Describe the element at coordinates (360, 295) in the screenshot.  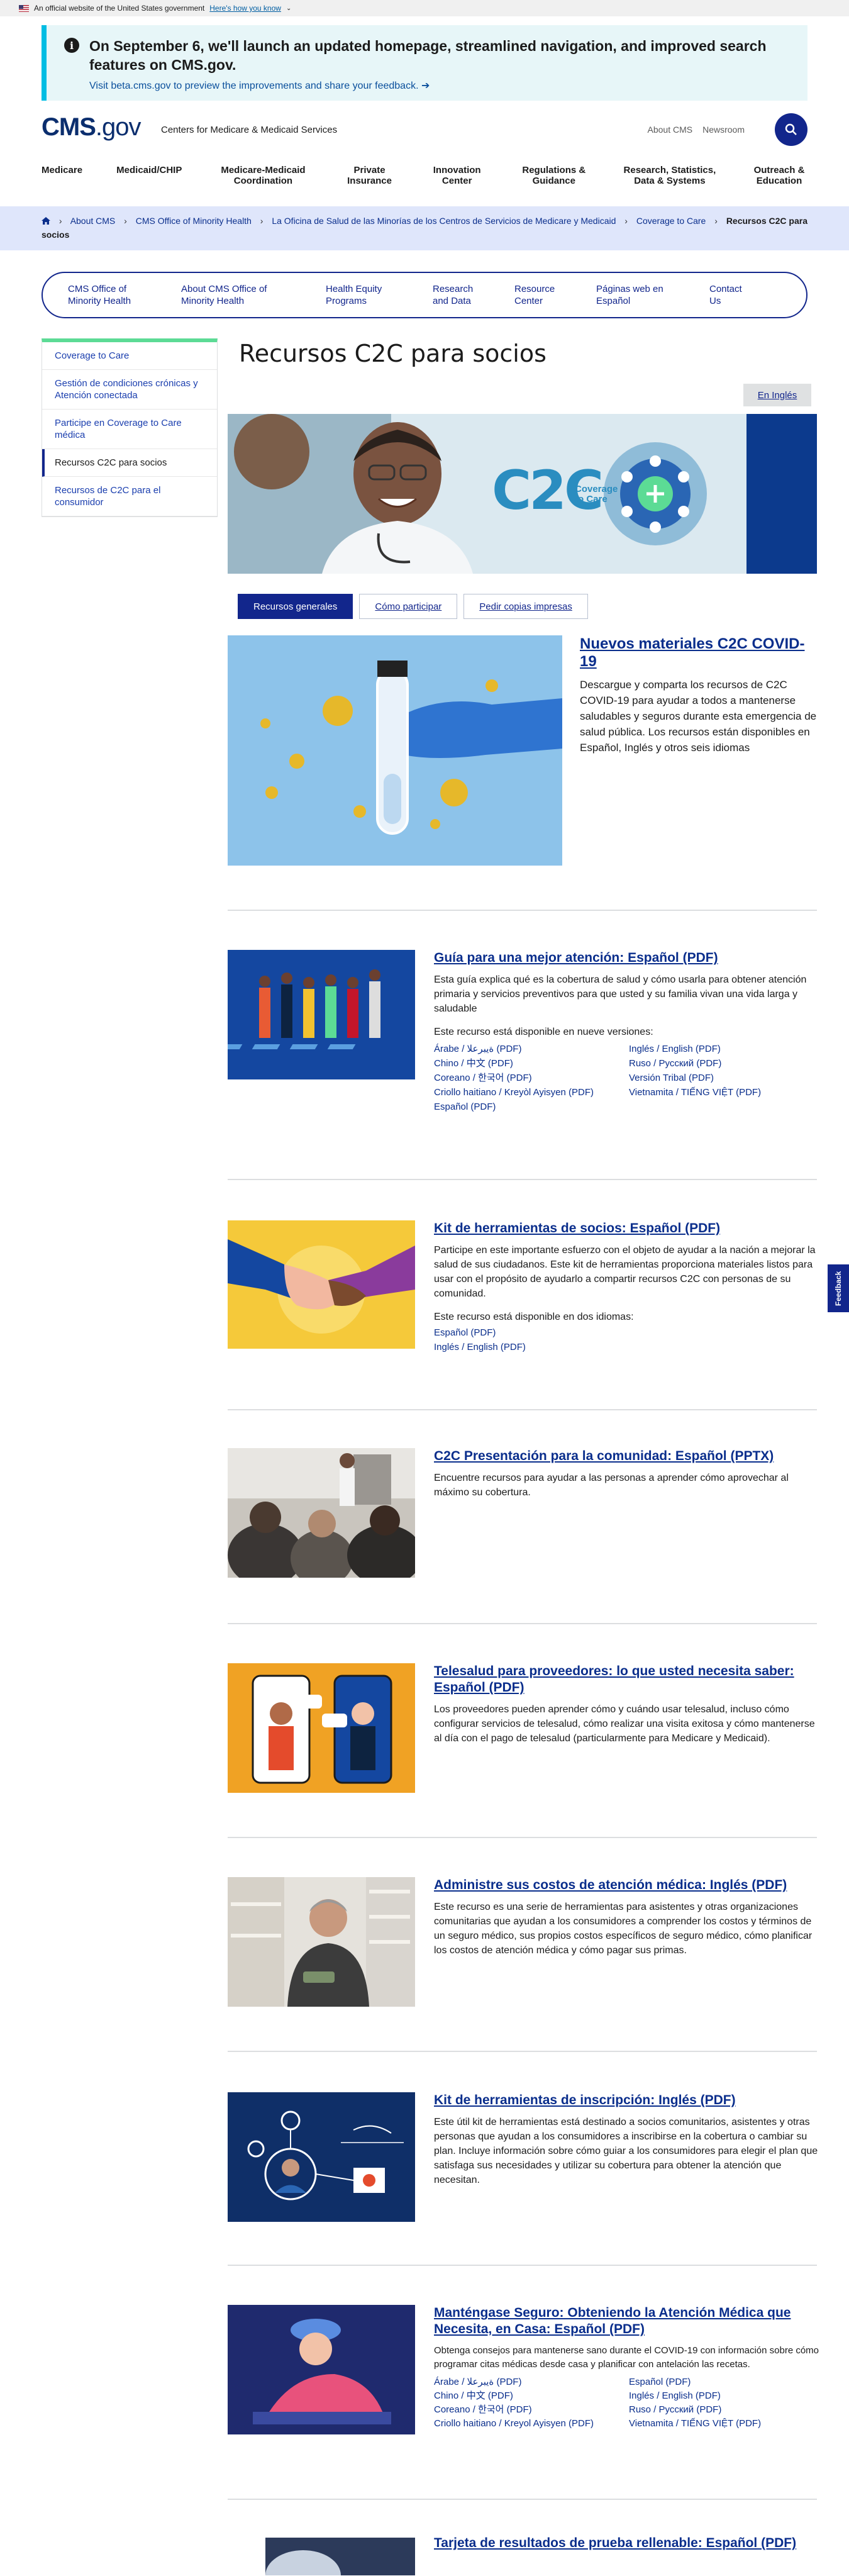
I see `subnav-health-equity: Health Equity Programs` at that location.